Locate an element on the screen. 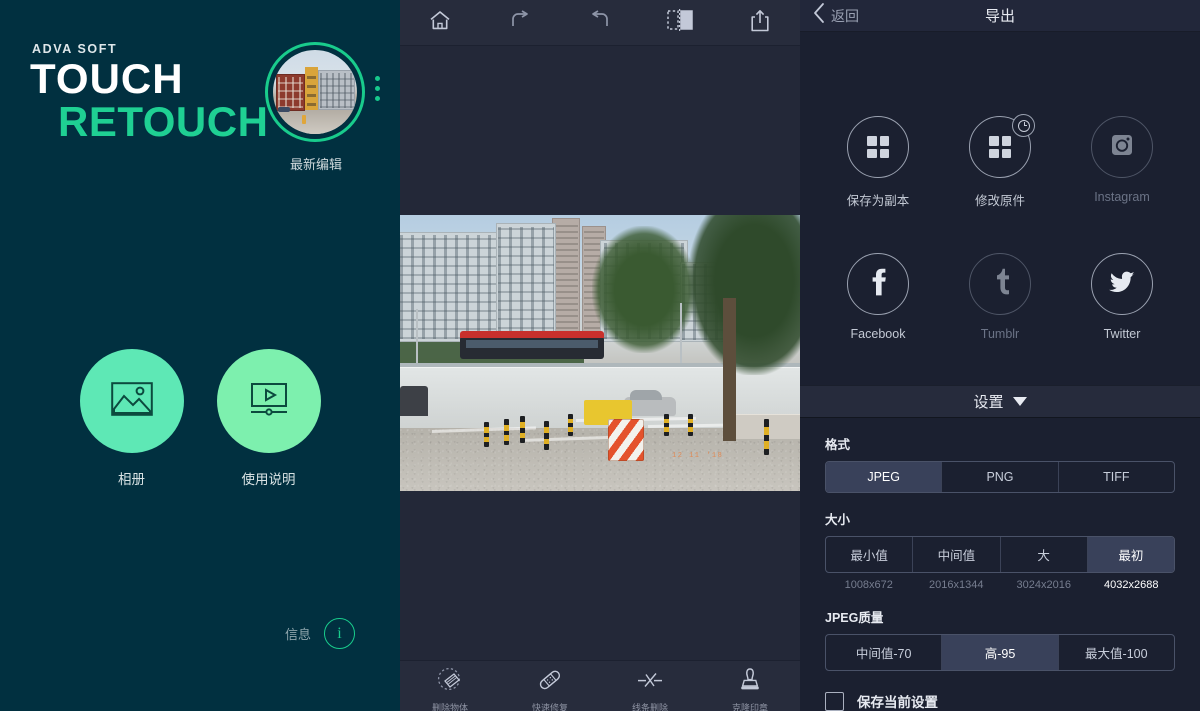 This screenshot has height=711, width=1200. quality-option-medium: 中间值-70 is located at coordinates (883, 652).